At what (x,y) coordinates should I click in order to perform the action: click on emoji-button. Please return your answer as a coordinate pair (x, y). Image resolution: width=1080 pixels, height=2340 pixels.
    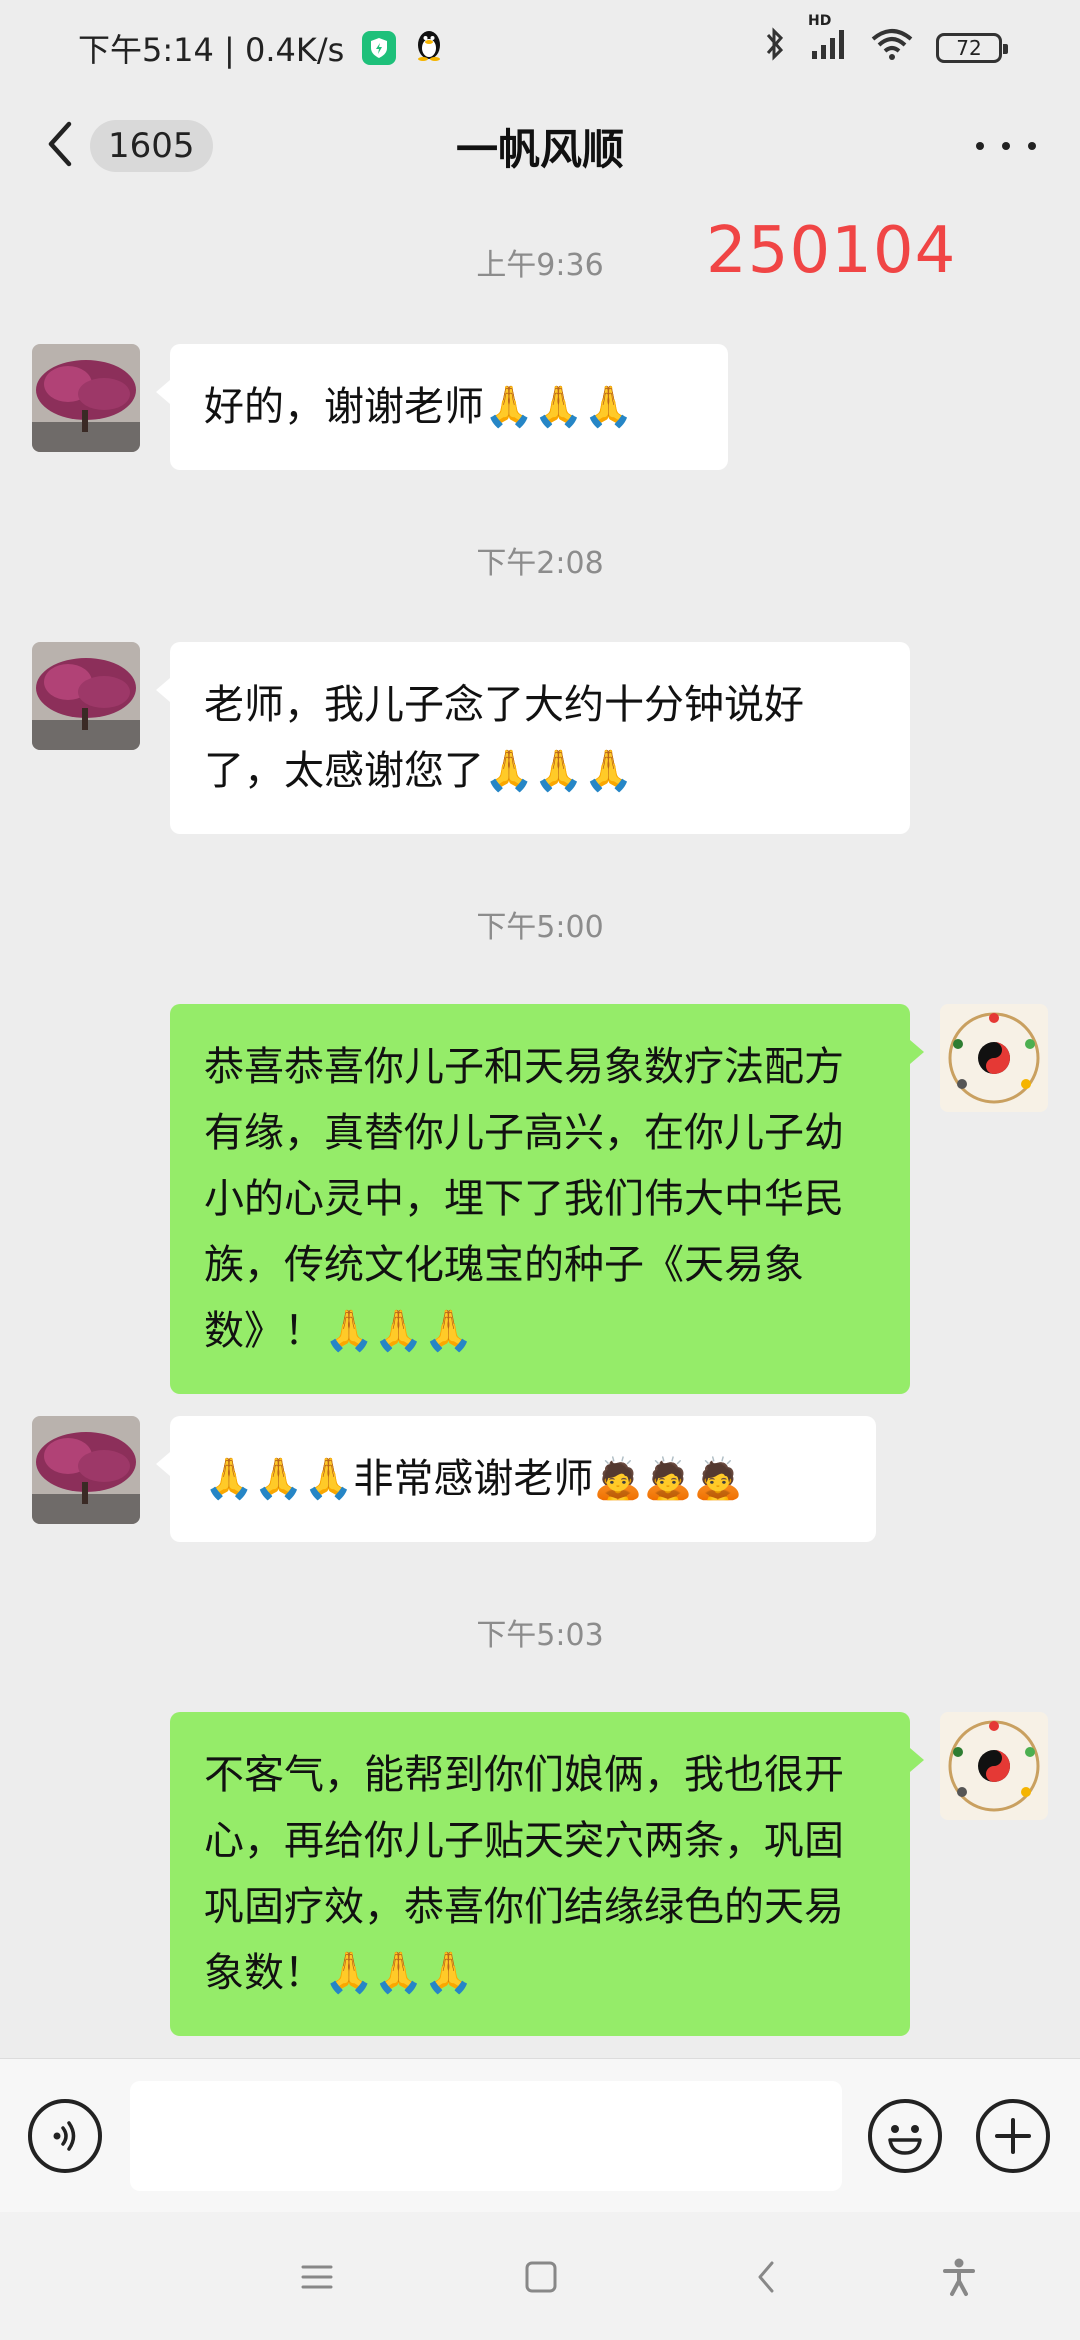
    Looking at the image, I should click on (905, 2136).